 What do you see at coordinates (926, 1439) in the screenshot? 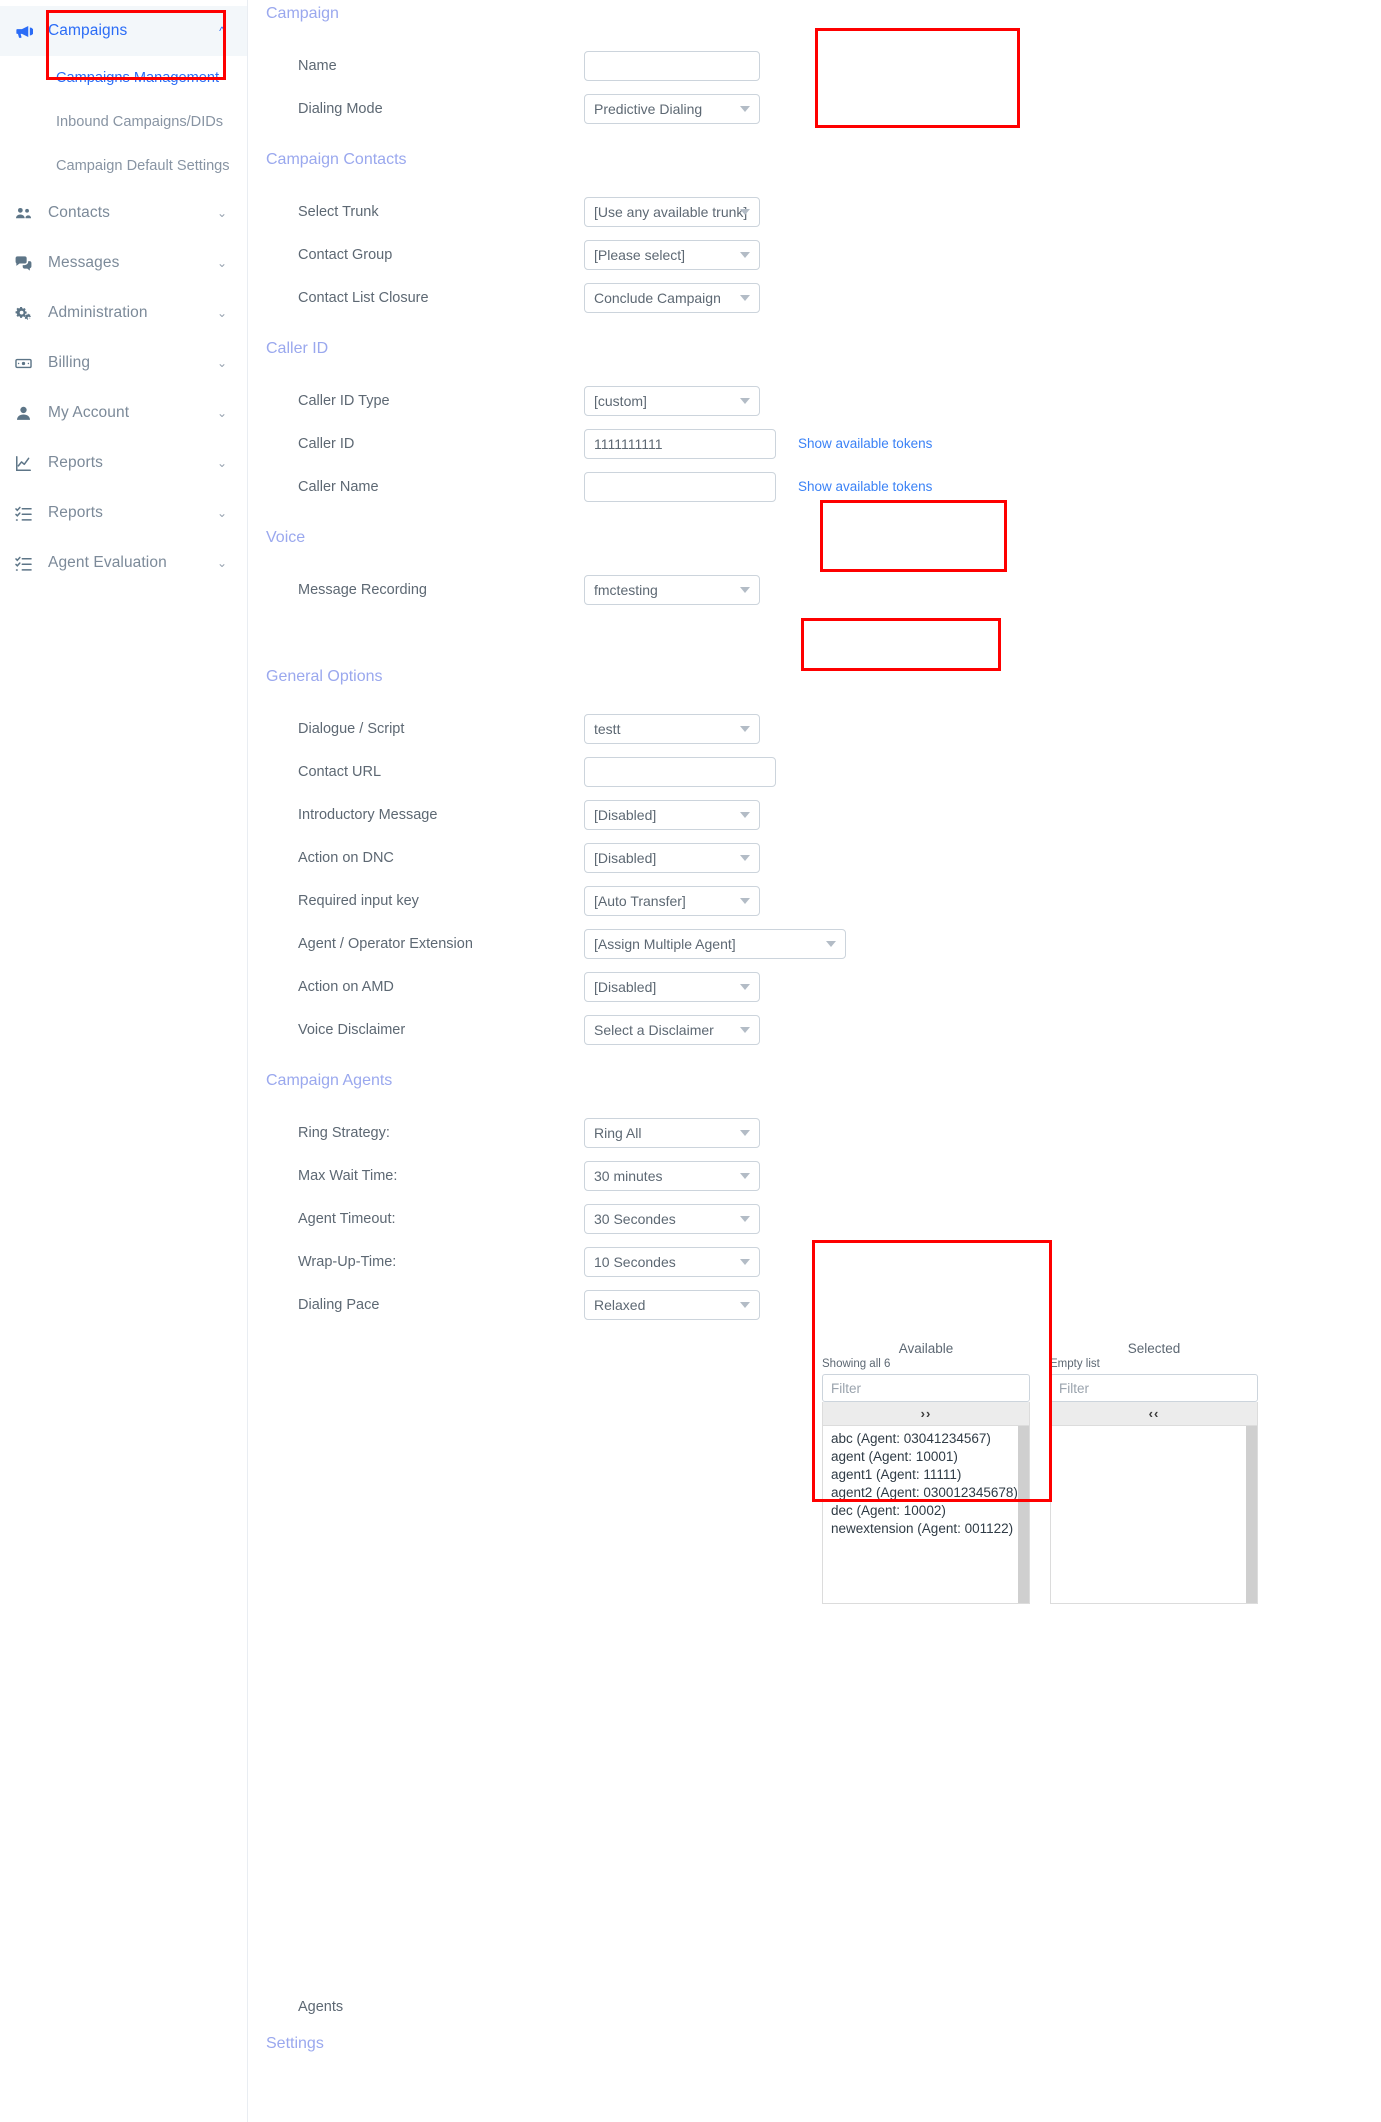
I see `list-item: abc (Agent: 03041234567)` at bounding box center [926, 1439].